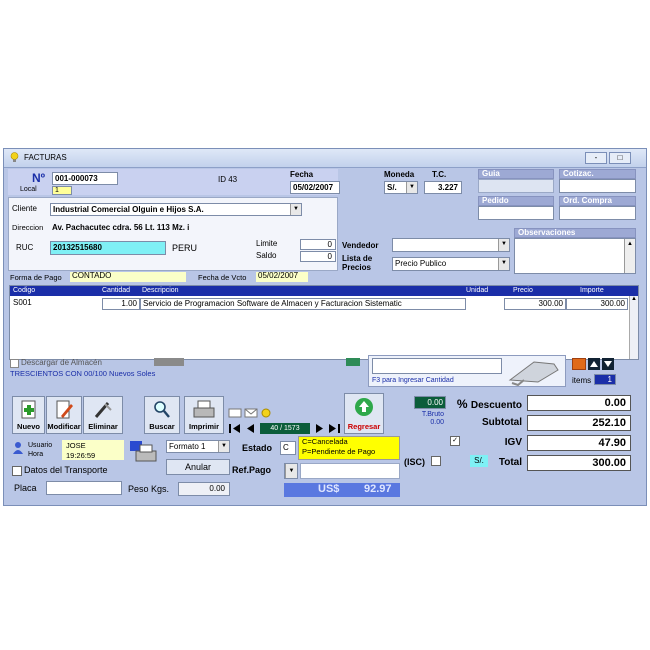 Image resolution: width=650 pixels, height=650 pixels. What do you see at coordinates (244, 428) in the screenshot?
I see `nav-first-prev-icon` at bounding box center [244, 428].